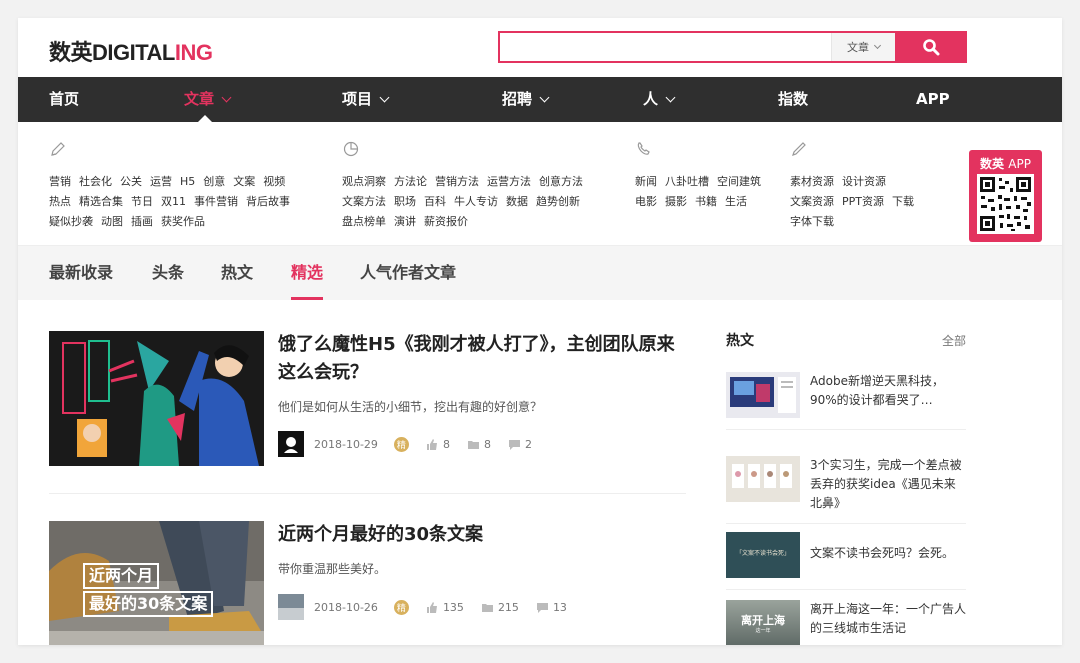 The height and width of the screenshot is (663, 1080). Describe the element at coordinates (659, 99) in the screenshot. I see `nav-item-people: 人` at that location.